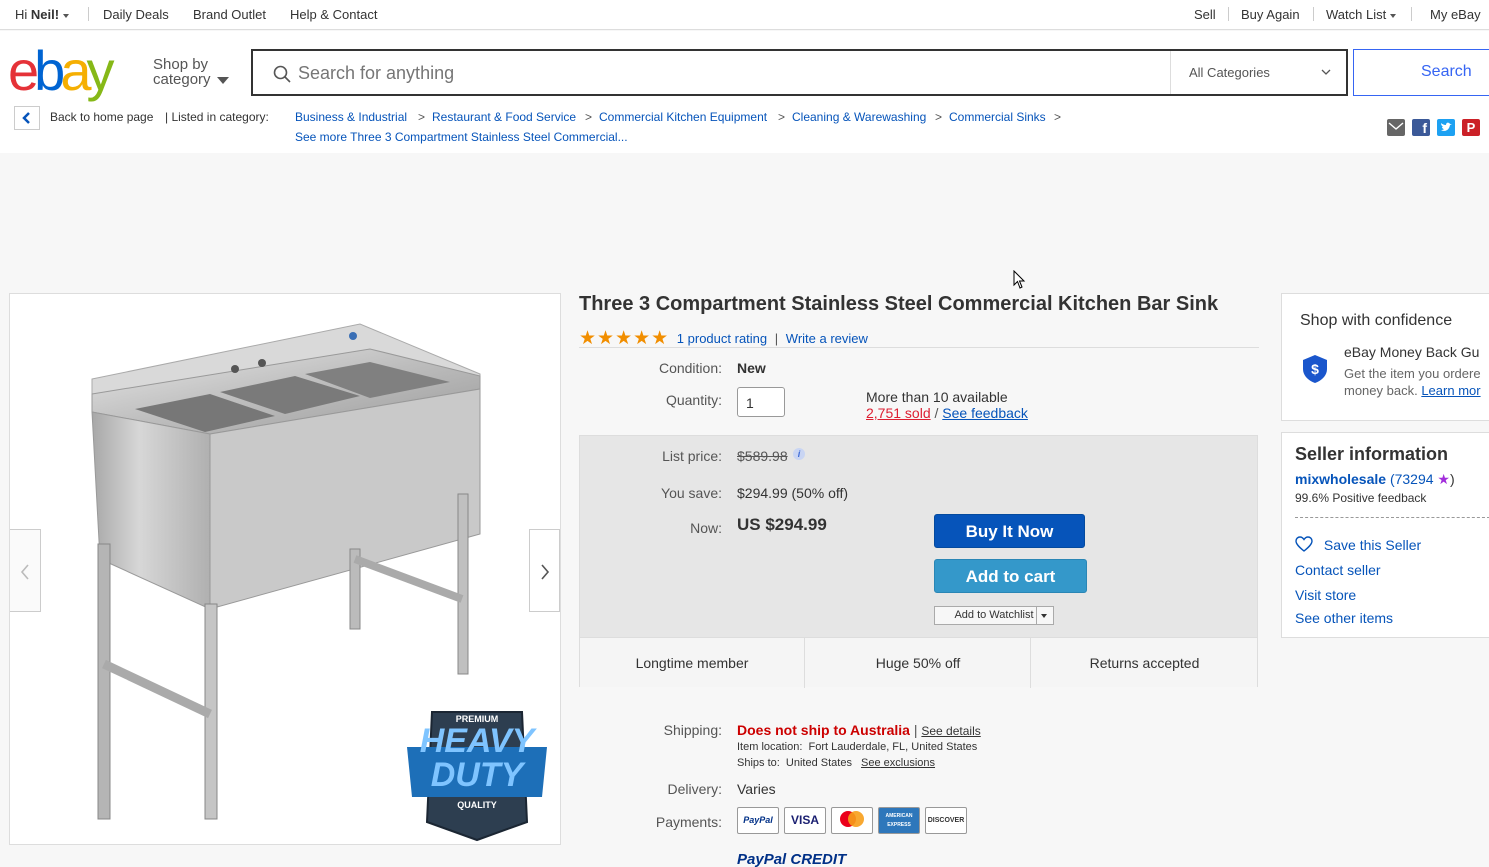 This screenshot has width=1489, height=867. Describe the element at coordinates (23, 70) in the screenshot. I see `logo-letter-e: e` at that location.